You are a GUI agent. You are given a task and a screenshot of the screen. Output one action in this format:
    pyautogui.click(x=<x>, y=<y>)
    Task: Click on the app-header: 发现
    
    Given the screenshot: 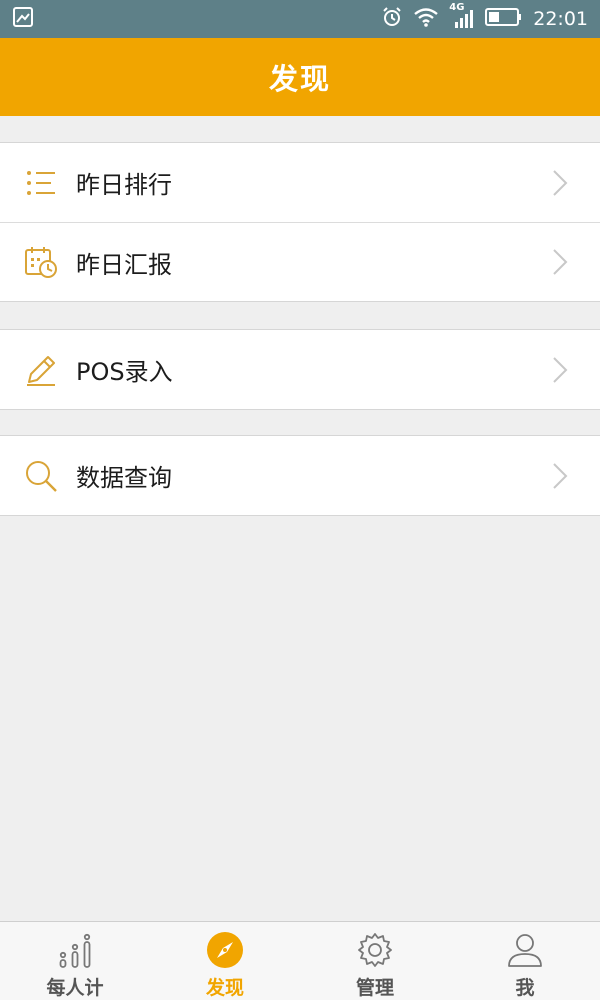 What is the action you would take?
    pyautogui.click(x=300, y=77)
    